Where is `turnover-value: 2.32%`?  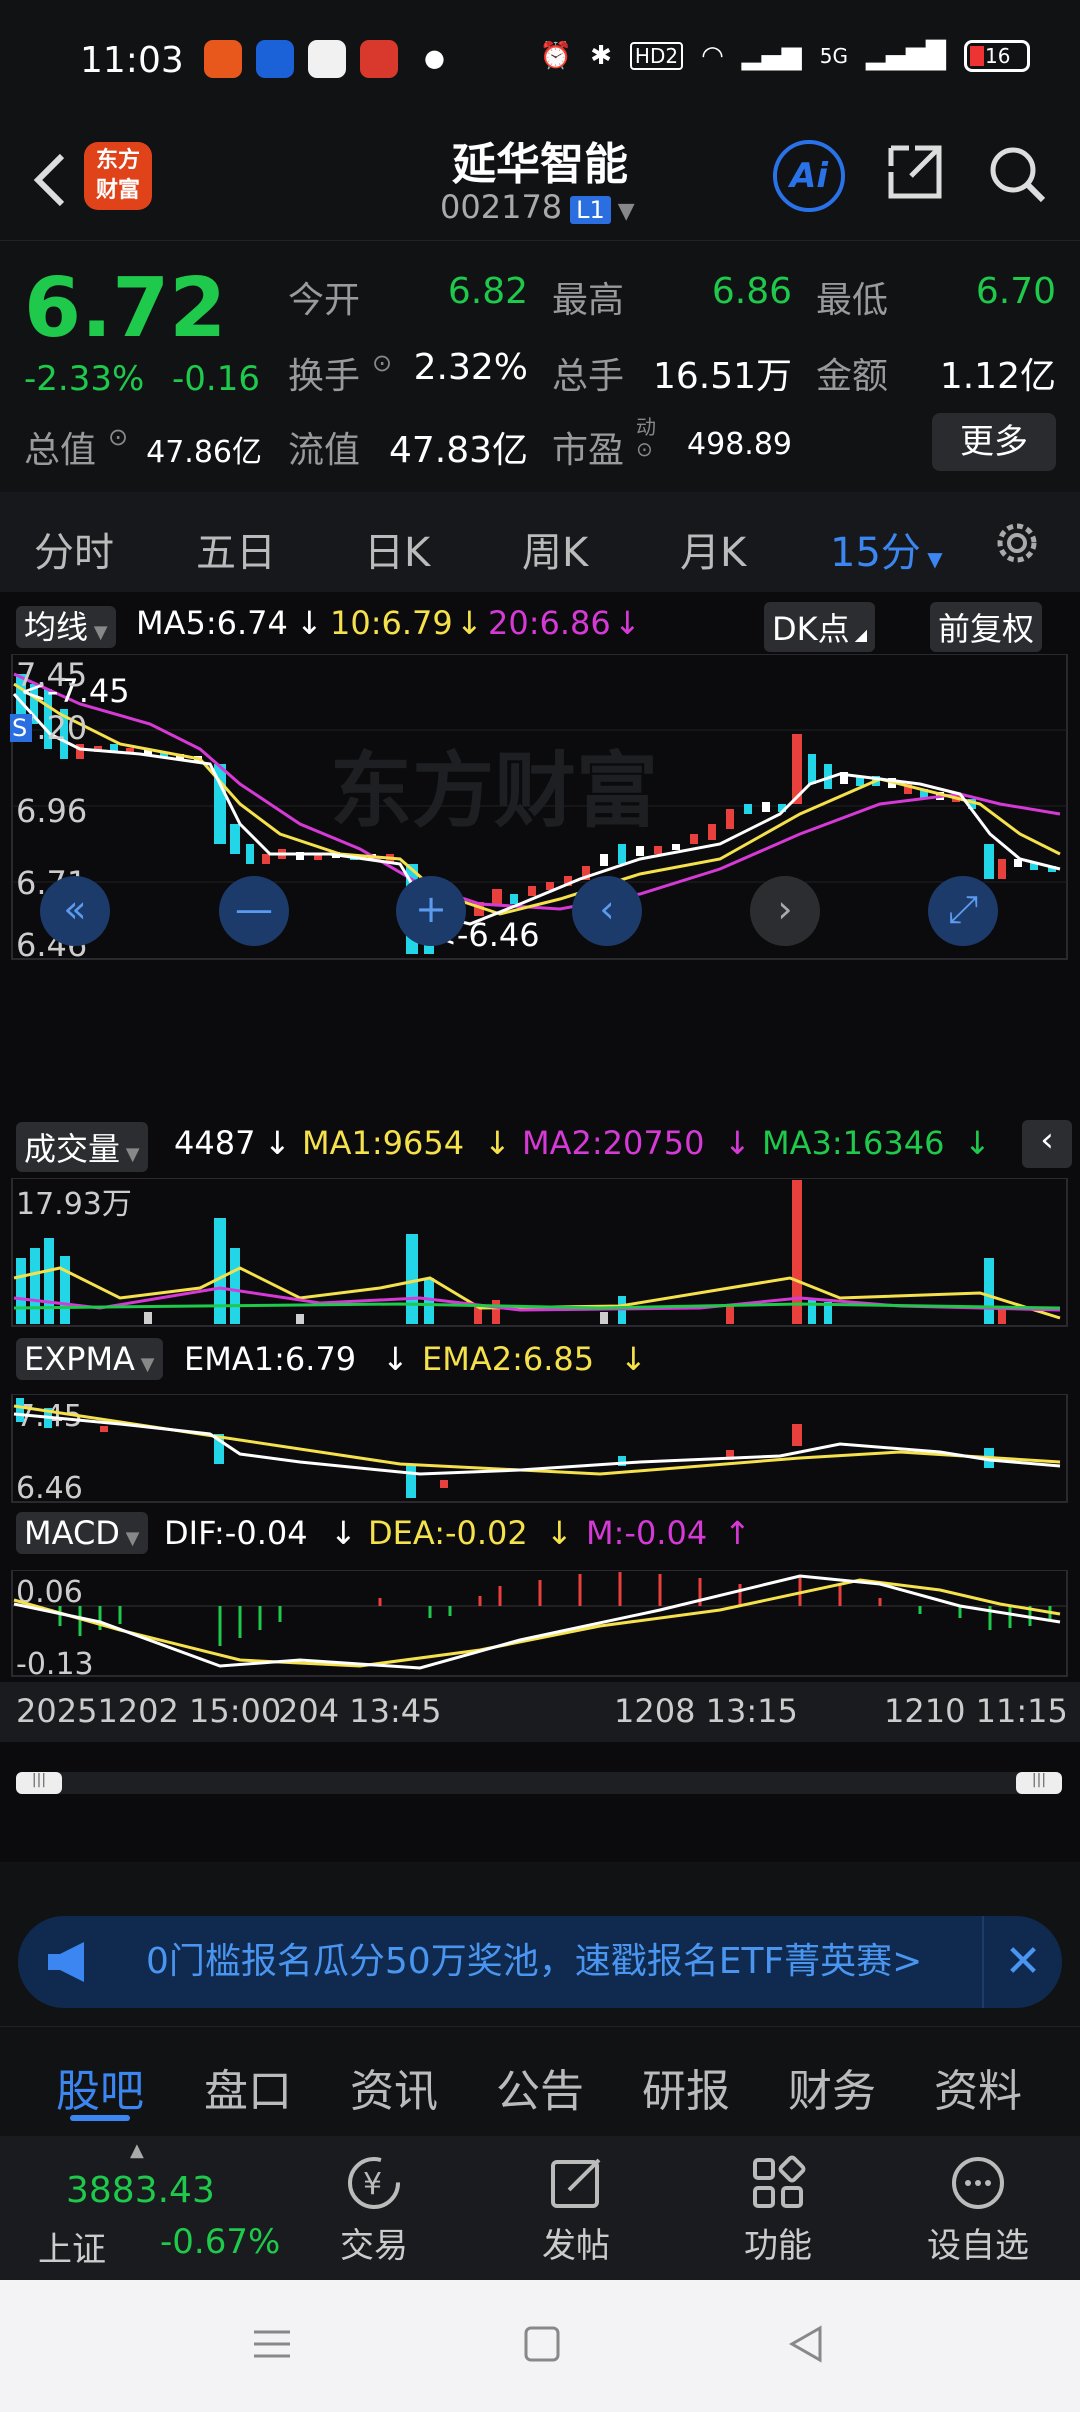 turnover-value: 2.32% is located at coordinates (470, 367).